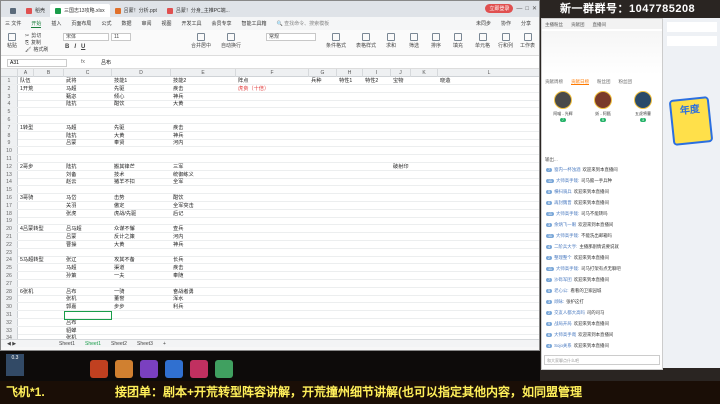 Image resolution: width=720 pixels, height=404 pixels. Describe the element at coordinates (424, 73) in the screenshot. I see `column-header-cell: K` at that location.